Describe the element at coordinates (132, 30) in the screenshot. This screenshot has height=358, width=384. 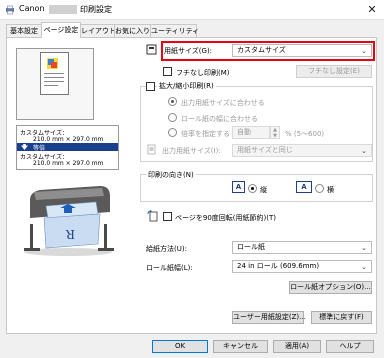
I see `tab-favorites: お気に入り` at that location.